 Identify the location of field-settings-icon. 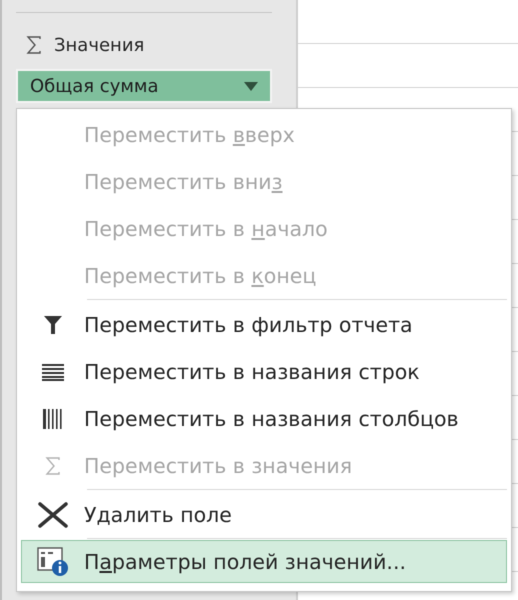
(53, 561).